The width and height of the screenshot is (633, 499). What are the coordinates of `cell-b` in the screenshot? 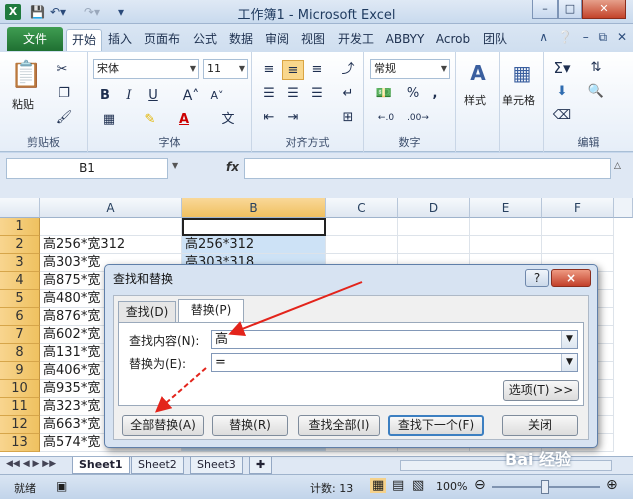 It's located at (254, 227).